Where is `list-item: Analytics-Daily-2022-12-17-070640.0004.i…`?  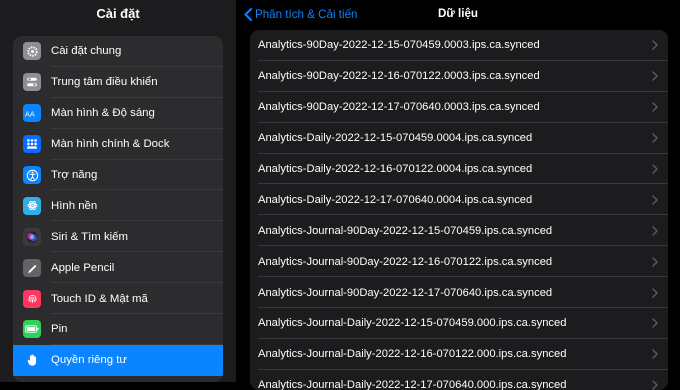 list-item: Analytics-Daily-2022-12-17-070640.0004.i… is located at coordinates (459, 200).